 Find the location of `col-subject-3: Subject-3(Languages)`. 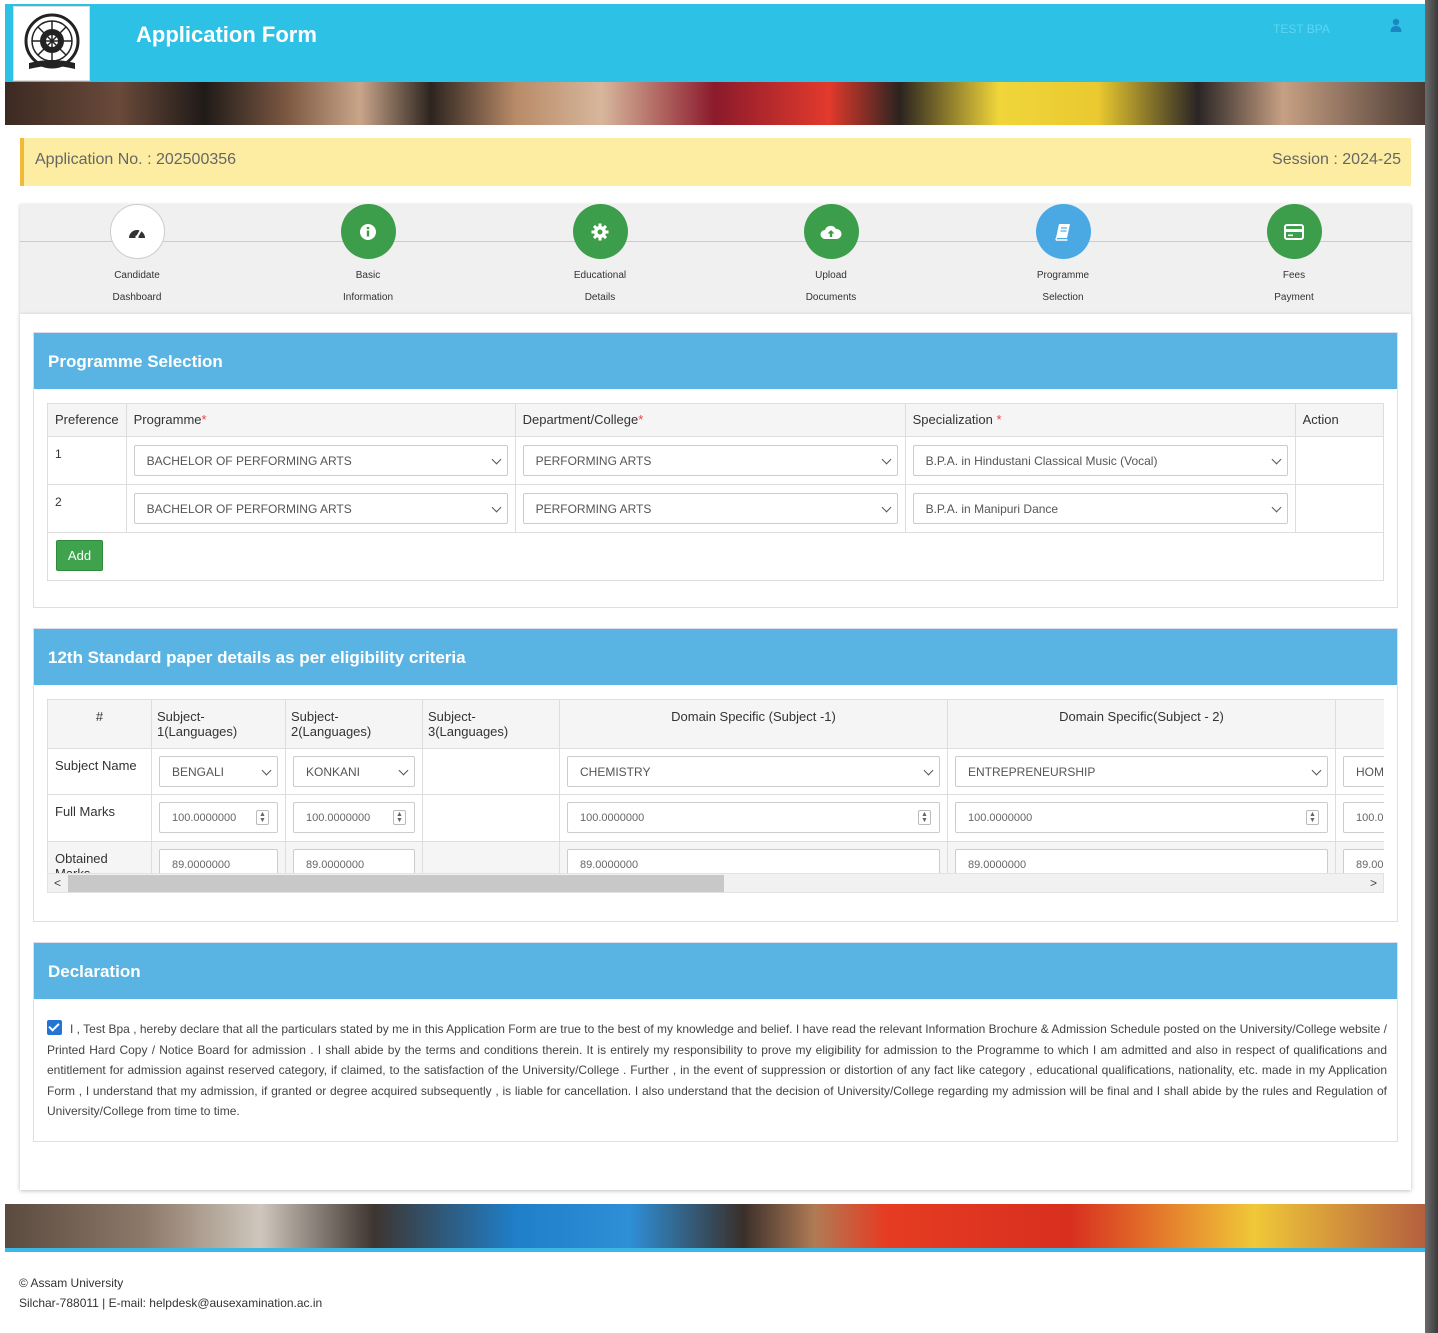

col-subject-3: Subject-3(Languages) is located at coordinates (491, 724).